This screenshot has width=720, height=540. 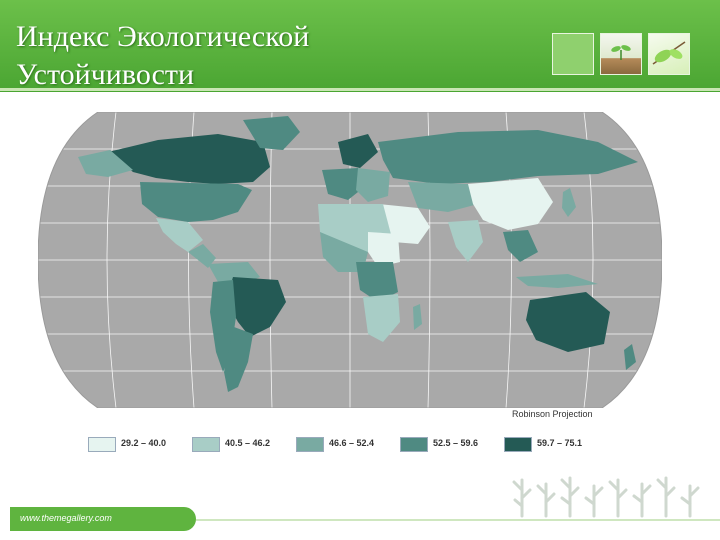 I want to click on decorative-plants-icon, so click(x=606, y=497).